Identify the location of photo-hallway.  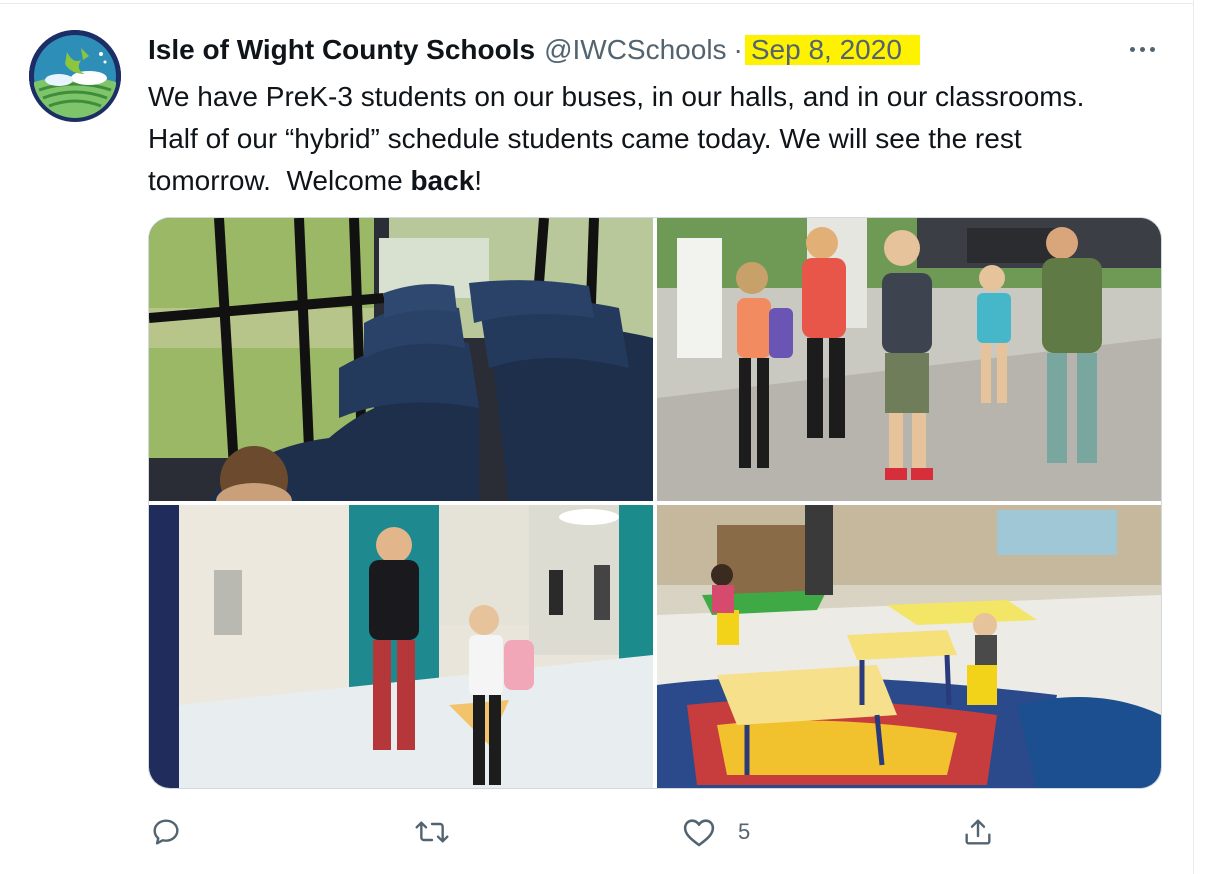
(401, 646).